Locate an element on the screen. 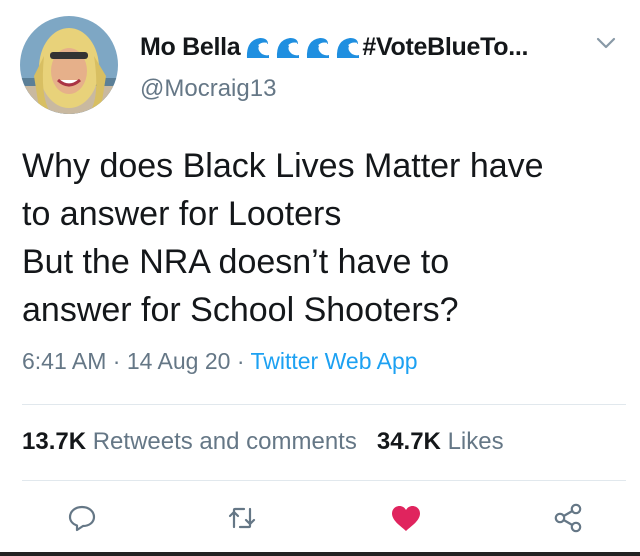 The image size is (640, 556). like-button is located at coordinates (406, 518).